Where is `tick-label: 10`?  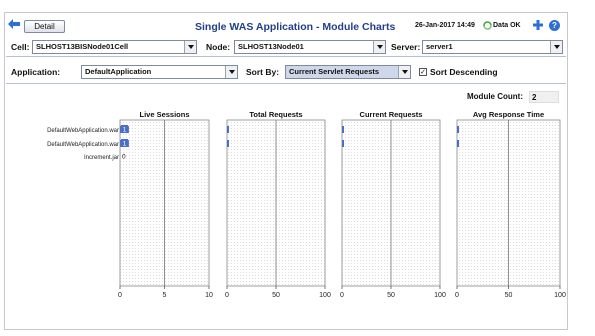 tick-label: 10 is located at coordinates (209, 295).